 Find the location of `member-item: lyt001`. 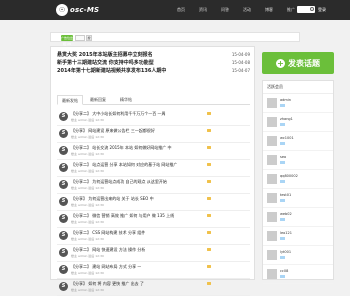

member-item: lyt001 is located at coordinates (298, 255).